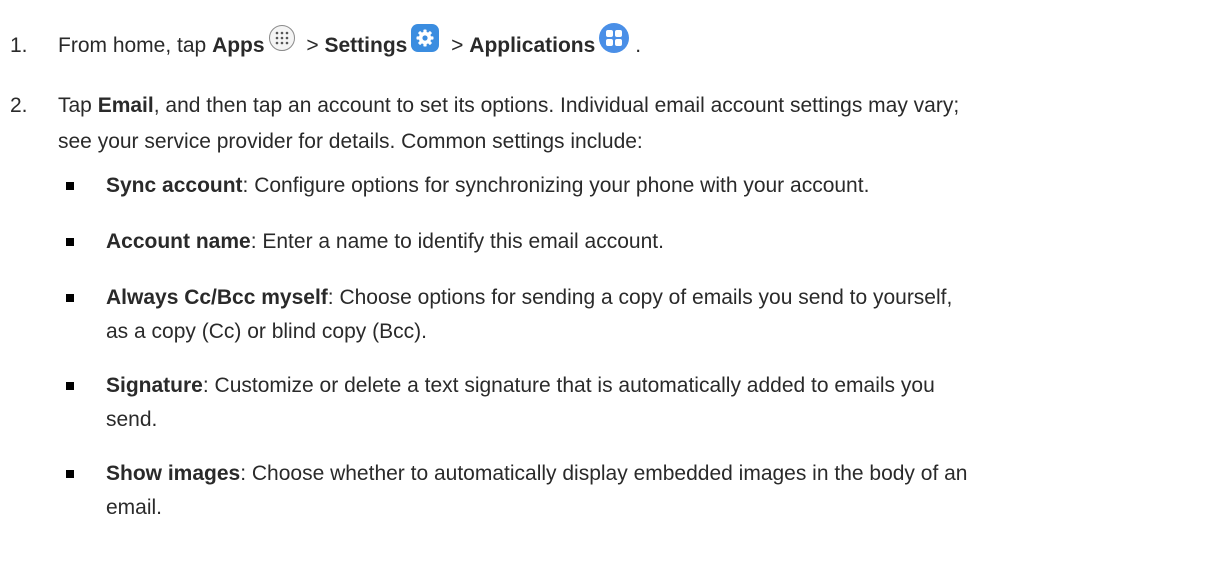 This screenshot has height=563, width=1214. What do you see at coordinates (281, 38) in the screenshot?
I see `apps-grid-icon` at bounding box center [281, 38].